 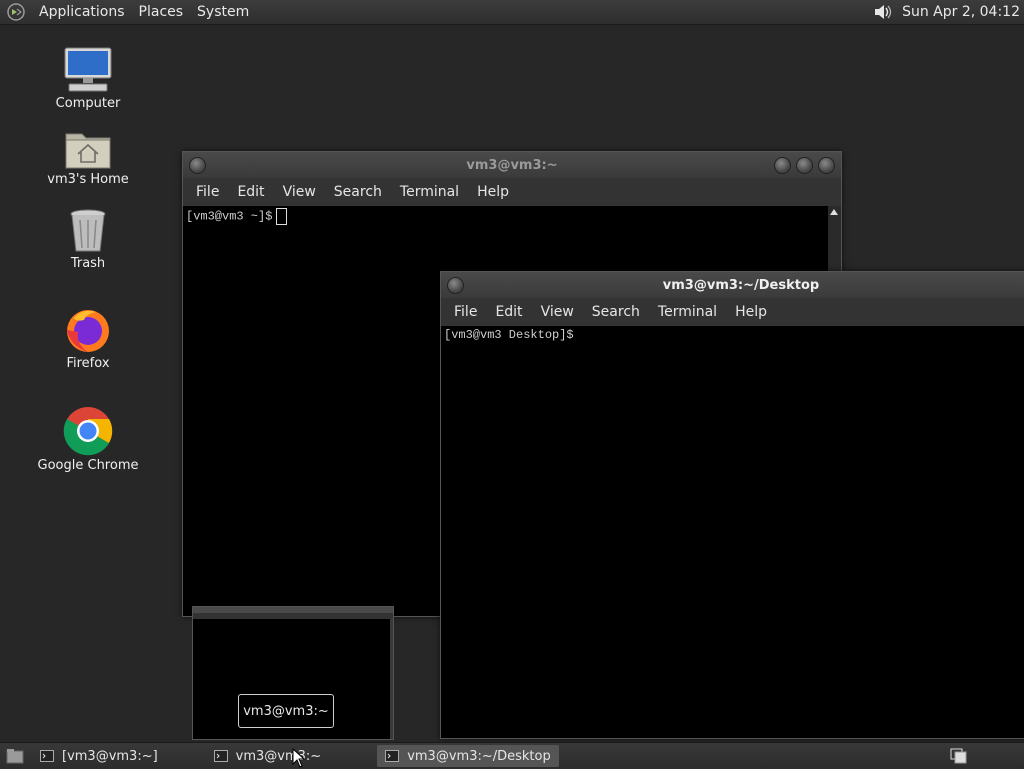 I want to click on desktop-icon-computer: Computer, so click(x=88, y=78).